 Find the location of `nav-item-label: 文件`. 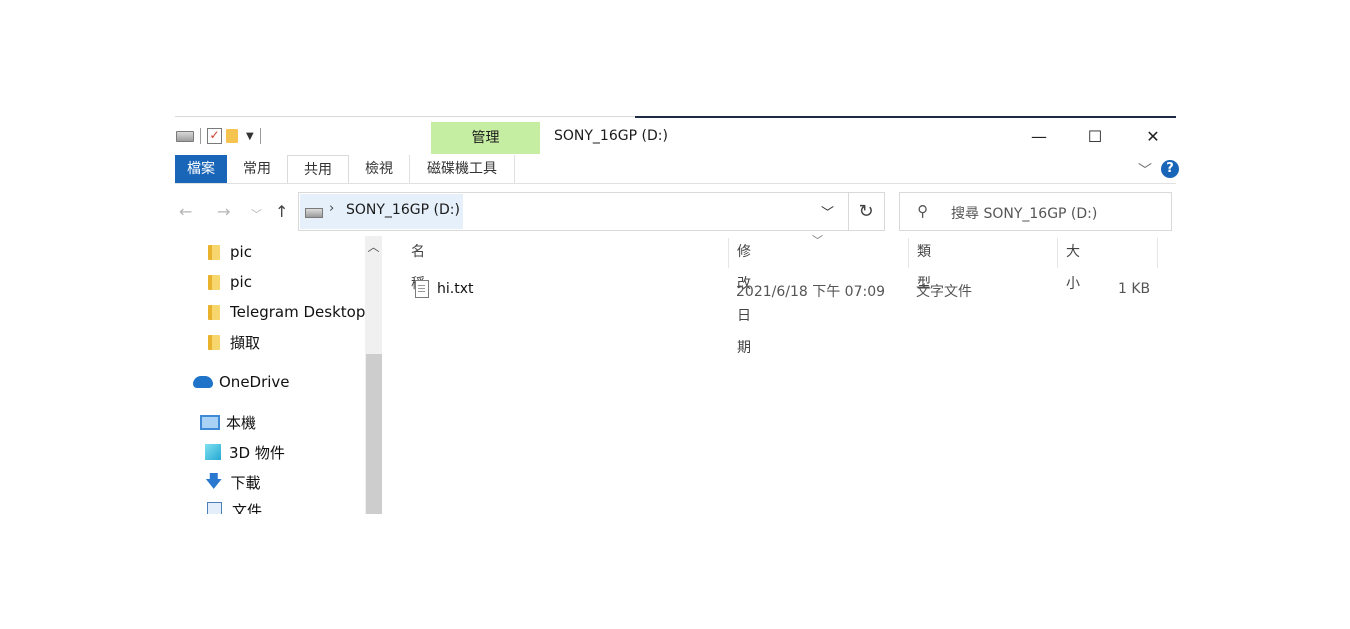

nav-item-label: 文件 is located at coordinates (247, 508).